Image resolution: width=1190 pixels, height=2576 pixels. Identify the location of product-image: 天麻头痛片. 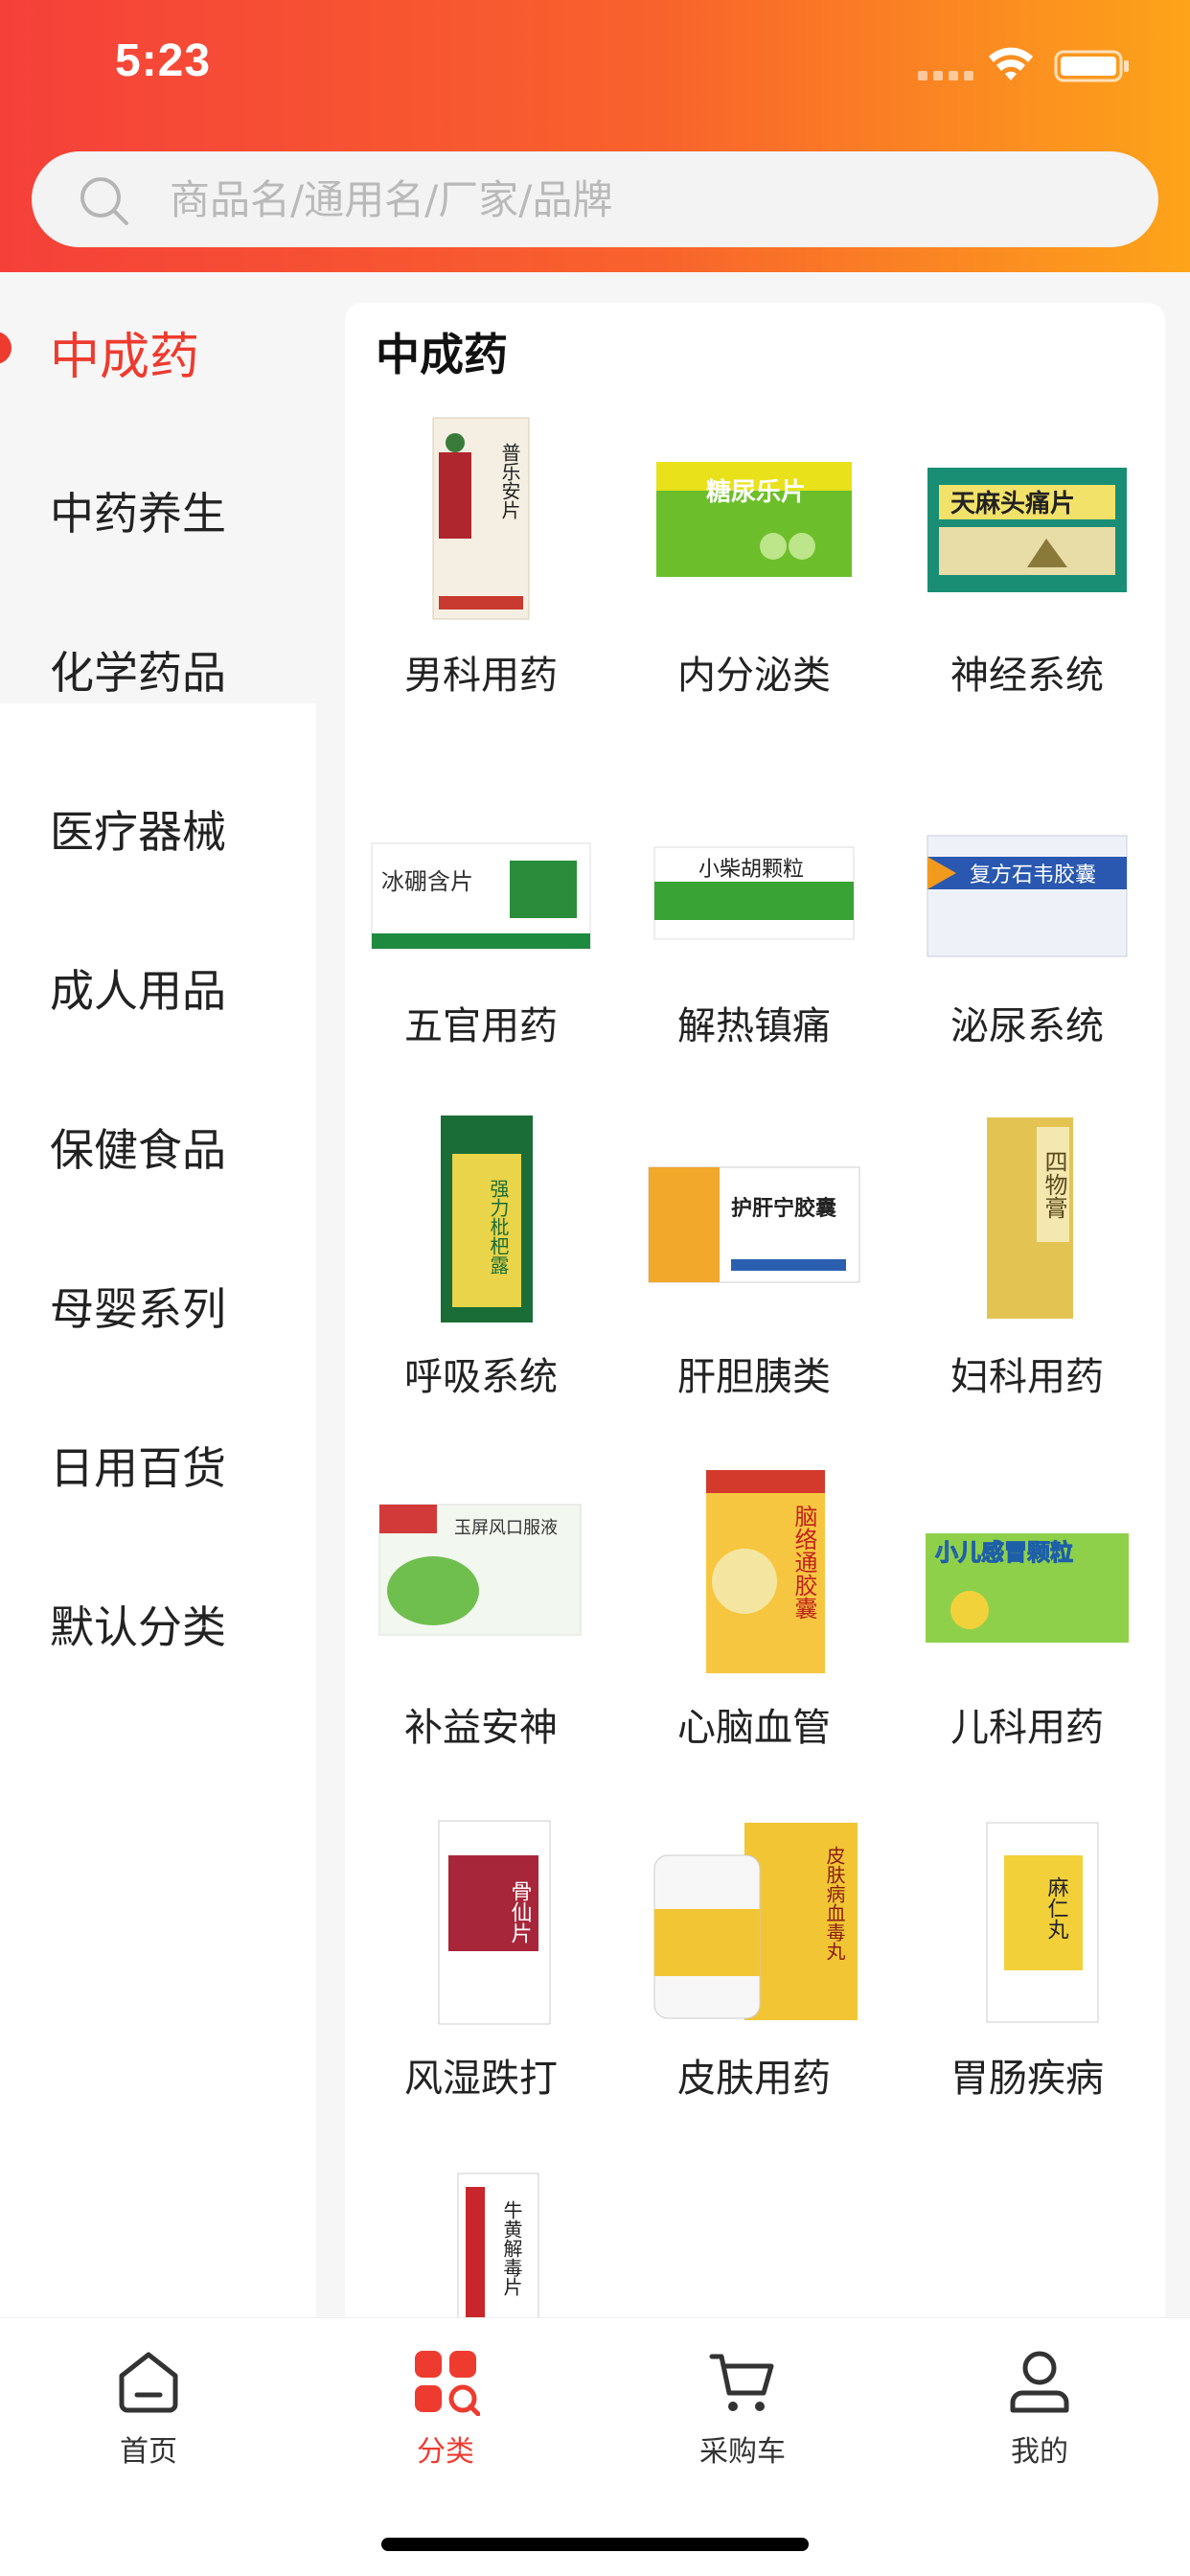
(1027, 530).